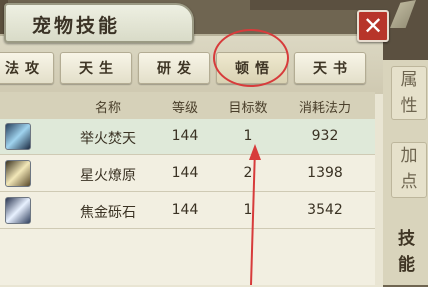 This screenshot has width=428, height=287. Describe the element at coordinates (255, 214) in the screenshot. I see `pointer-arrow` at that location.